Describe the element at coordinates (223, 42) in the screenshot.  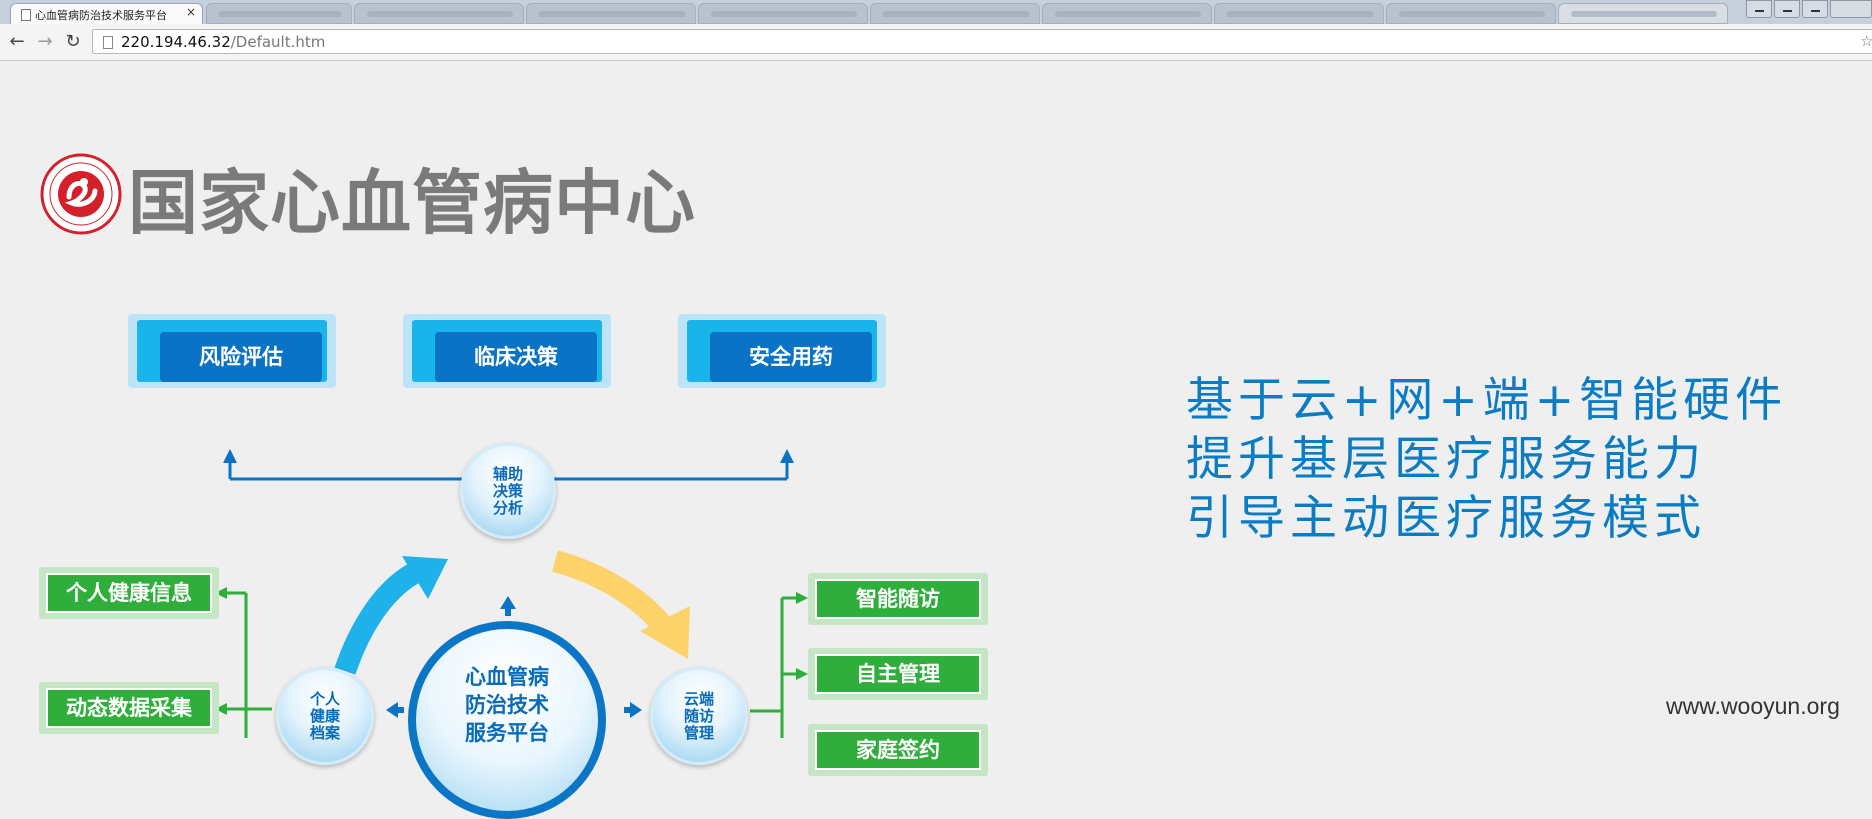
I see `url-text: 220.194.46.32/Default.htm` at that location.